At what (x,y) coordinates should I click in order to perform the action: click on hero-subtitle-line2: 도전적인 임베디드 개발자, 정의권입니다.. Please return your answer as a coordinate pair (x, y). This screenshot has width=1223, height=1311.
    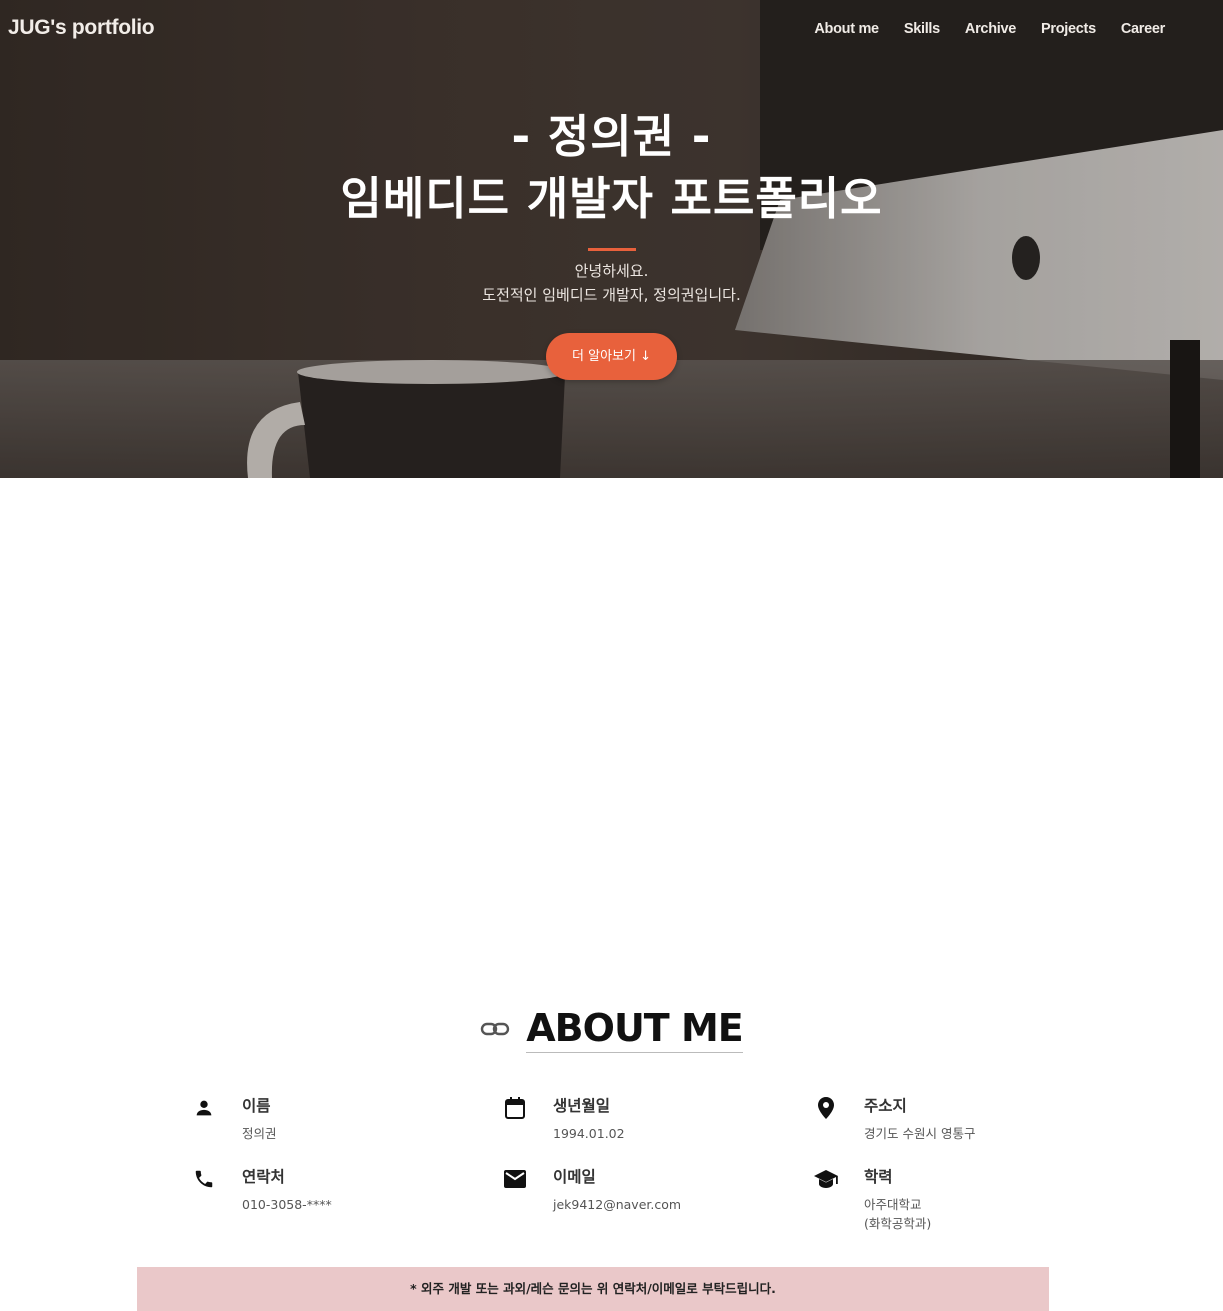
    Looking at the image, I should click on (611, 295).